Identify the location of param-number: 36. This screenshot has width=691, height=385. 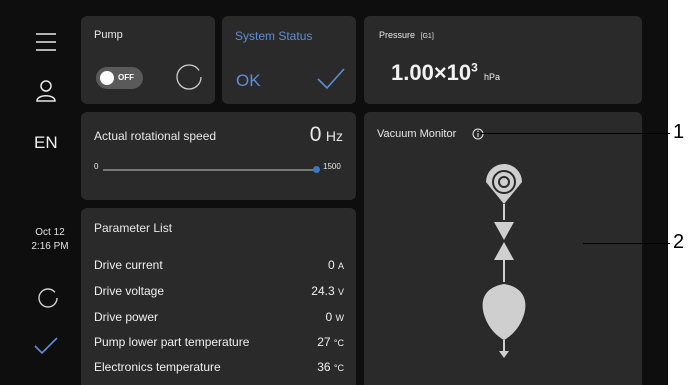
(324, 367).